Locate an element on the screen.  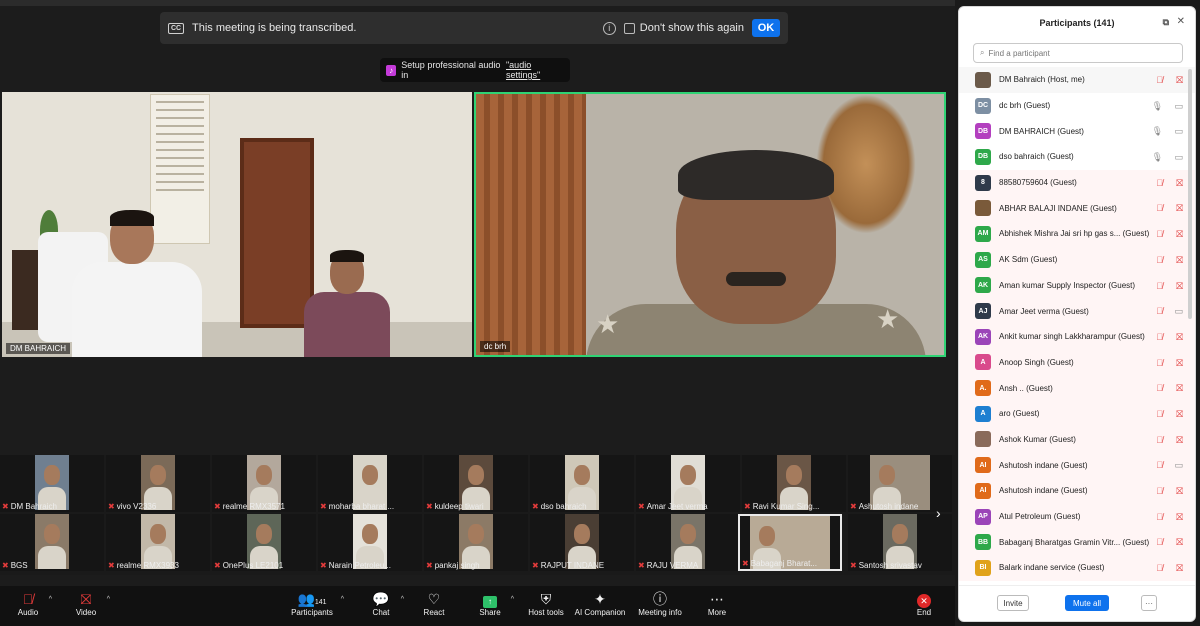
participant-row: Ashok Kumar (Guest) 🎙̸ ⛝ is located at coordinates (1077, 439).